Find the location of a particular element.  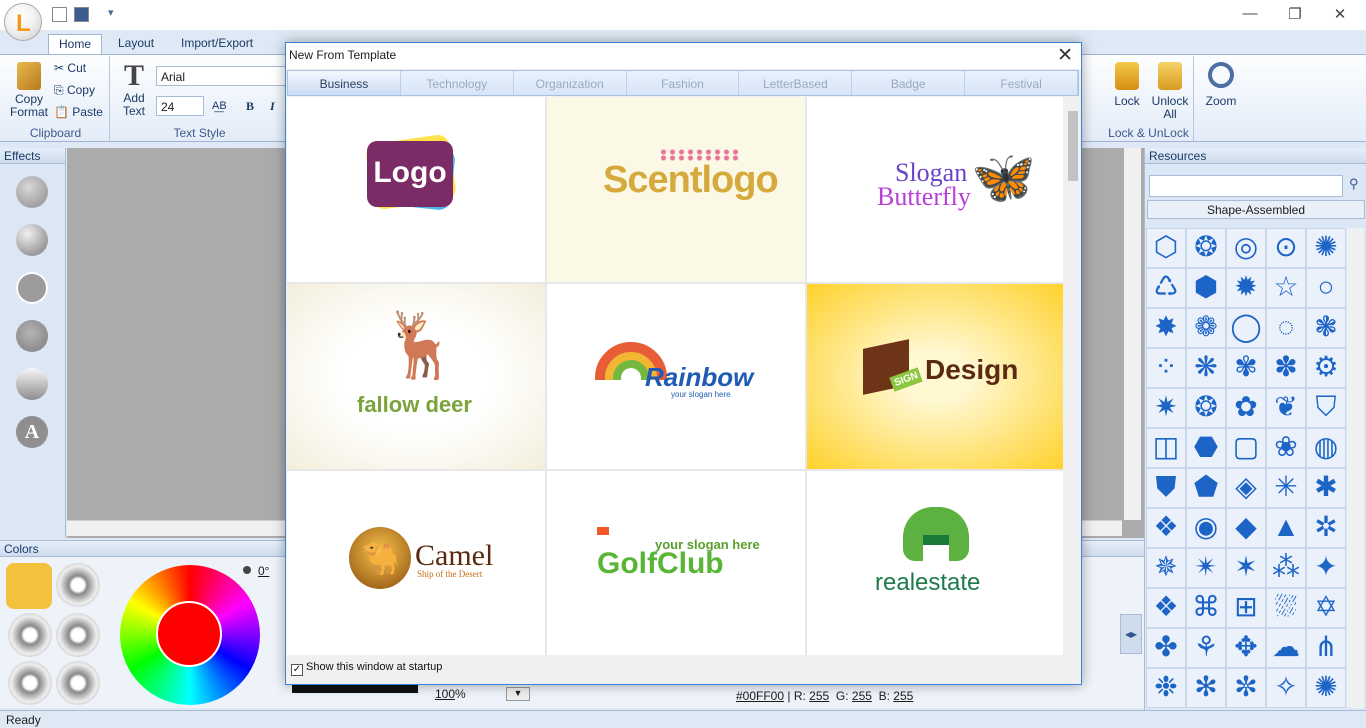

app-menu-button: L is located at coordinates (23, 22).